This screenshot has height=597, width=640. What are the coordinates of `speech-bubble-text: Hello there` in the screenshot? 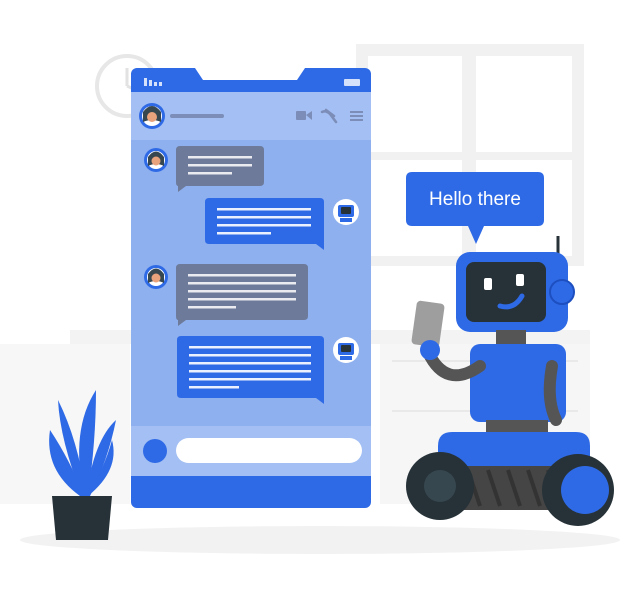 It's located at (475, 199).